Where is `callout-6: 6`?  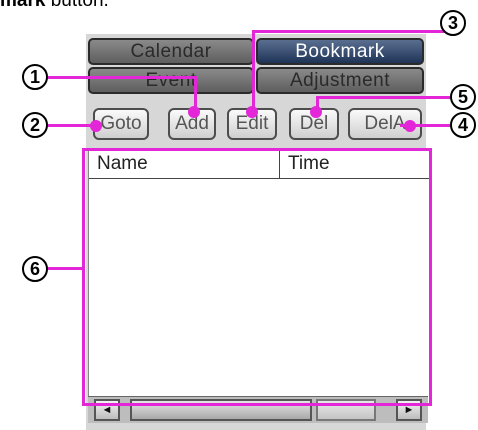
callout-6: 6 is located at coordinates (35, 269).